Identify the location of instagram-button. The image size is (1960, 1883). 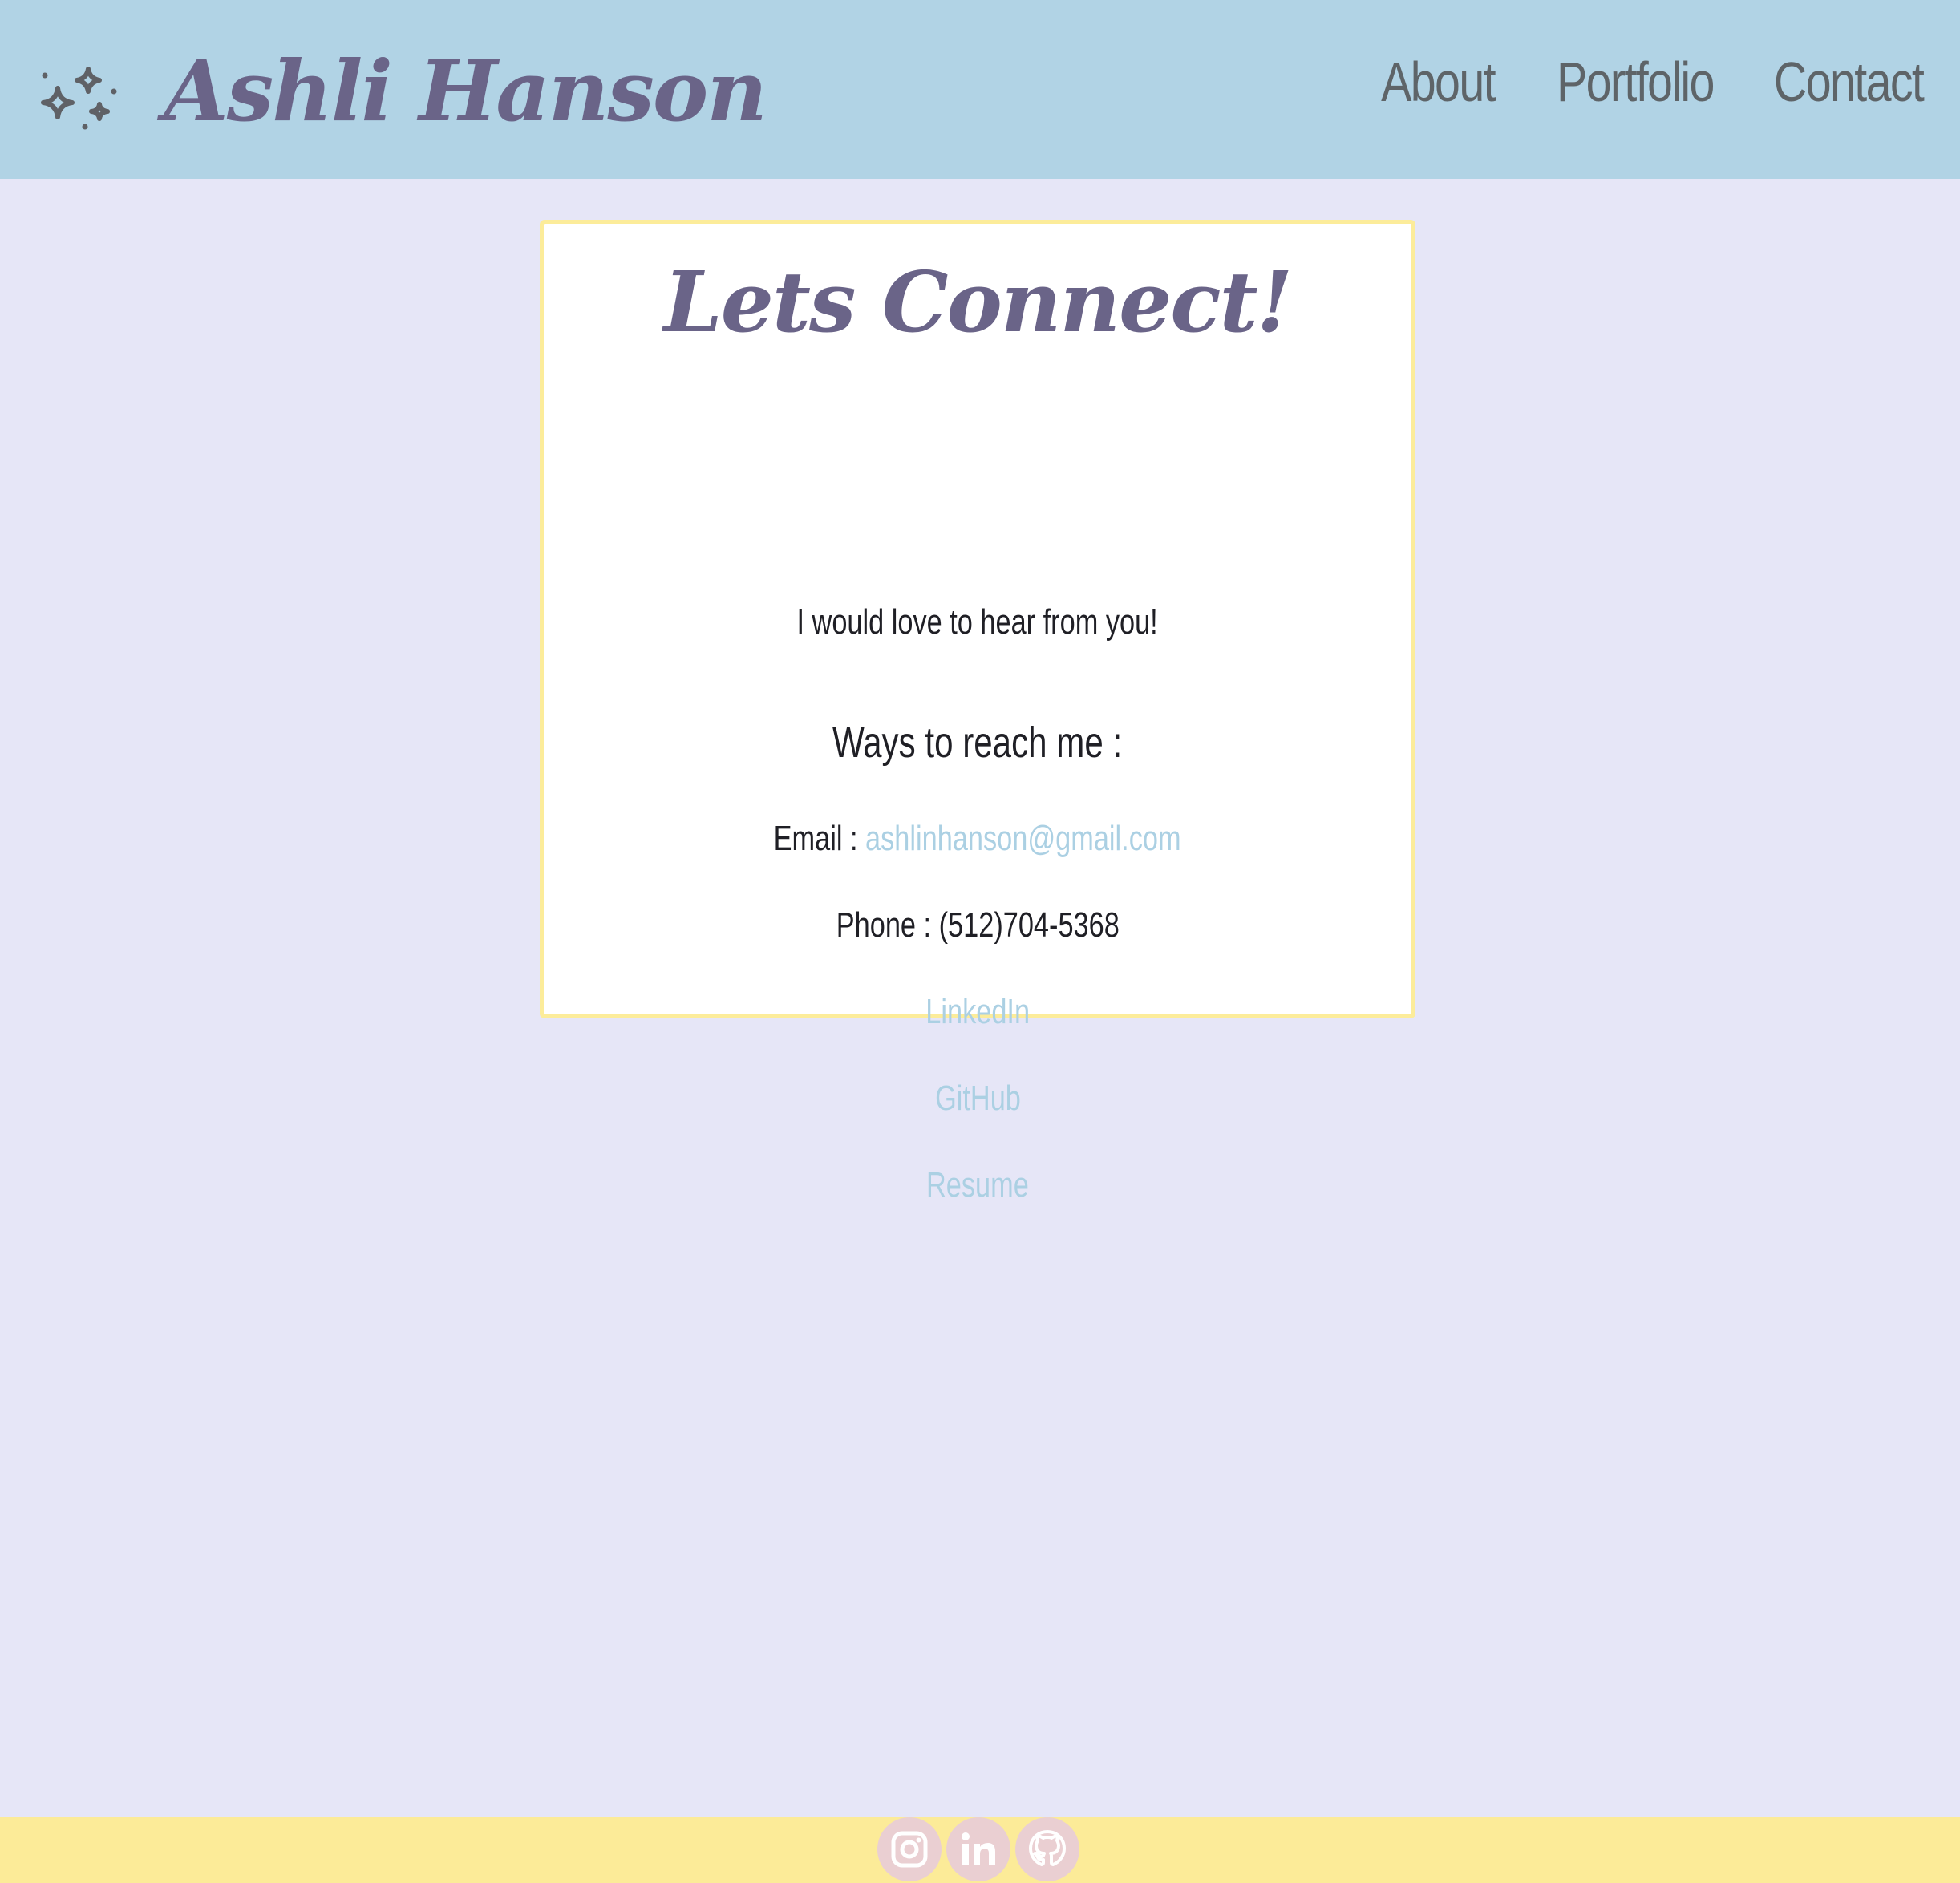
(910, 1849).